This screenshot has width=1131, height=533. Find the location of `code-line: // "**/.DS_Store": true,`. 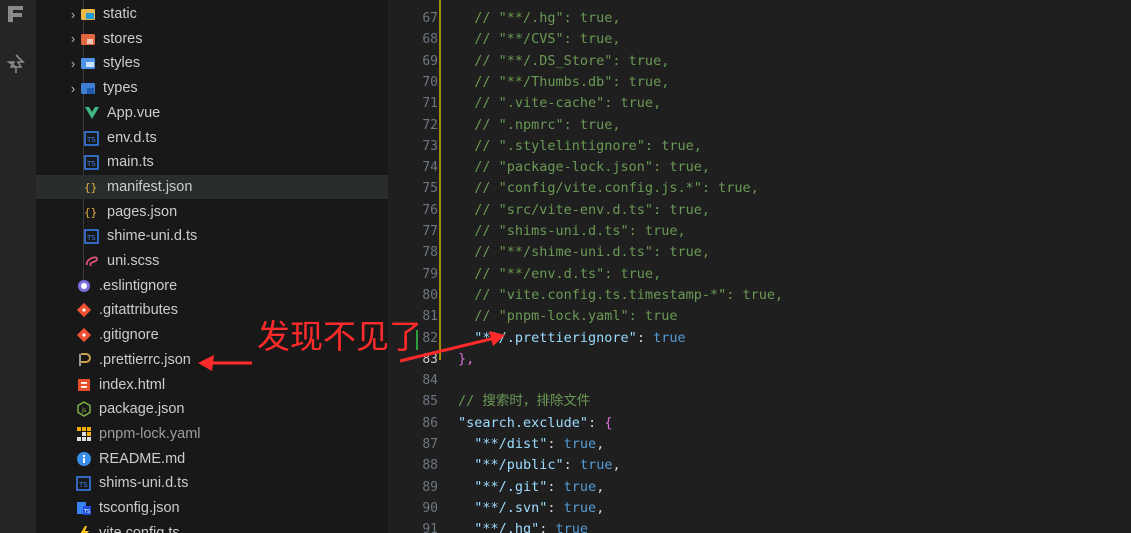

code-line: // "**/.DS_Store": true, is located at coordinates (563, 61).